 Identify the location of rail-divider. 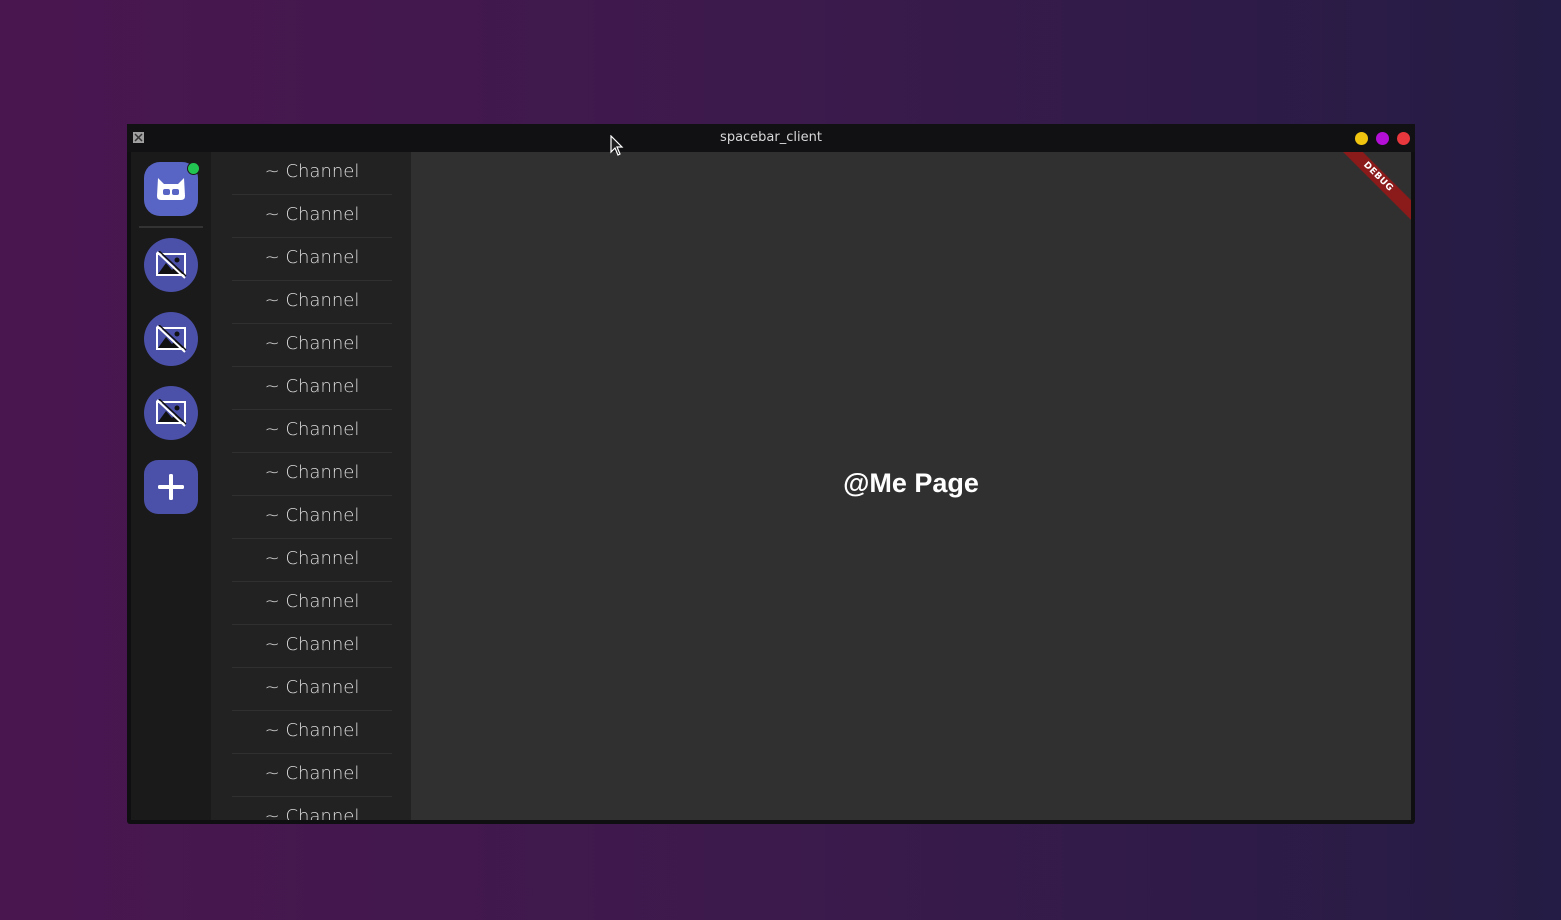
(171, 227).